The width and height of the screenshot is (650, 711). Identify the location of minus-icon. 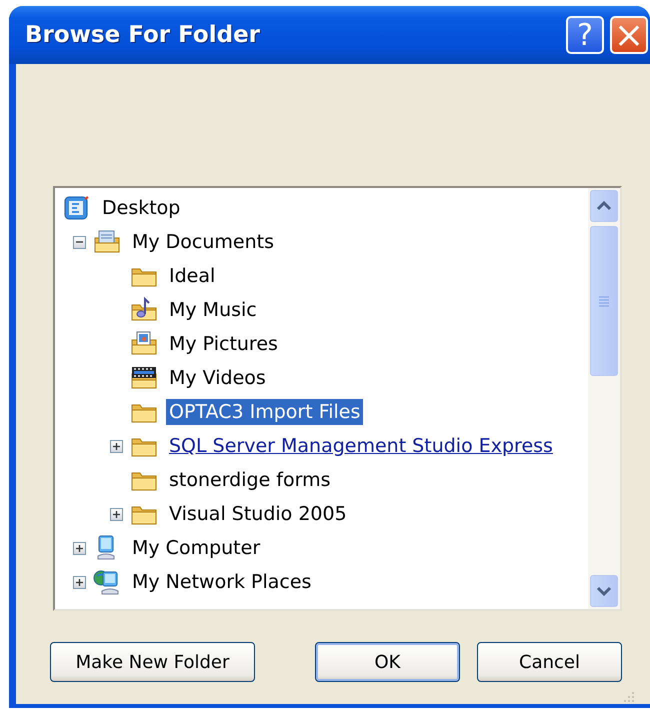
(79, 242).